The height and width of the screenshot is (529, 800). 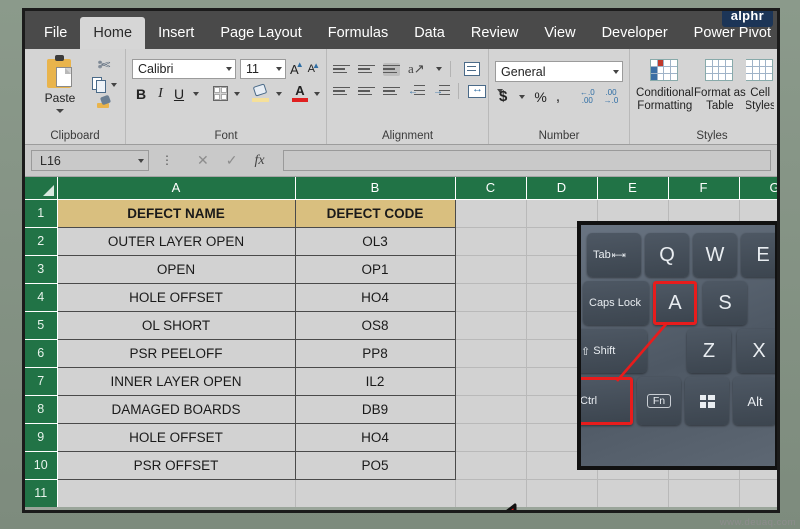 What do you see at coordinates (314, 68) in the screenshot?
I see `decrease-font-size-icon: A ▲` at bounding box center [314, 68].